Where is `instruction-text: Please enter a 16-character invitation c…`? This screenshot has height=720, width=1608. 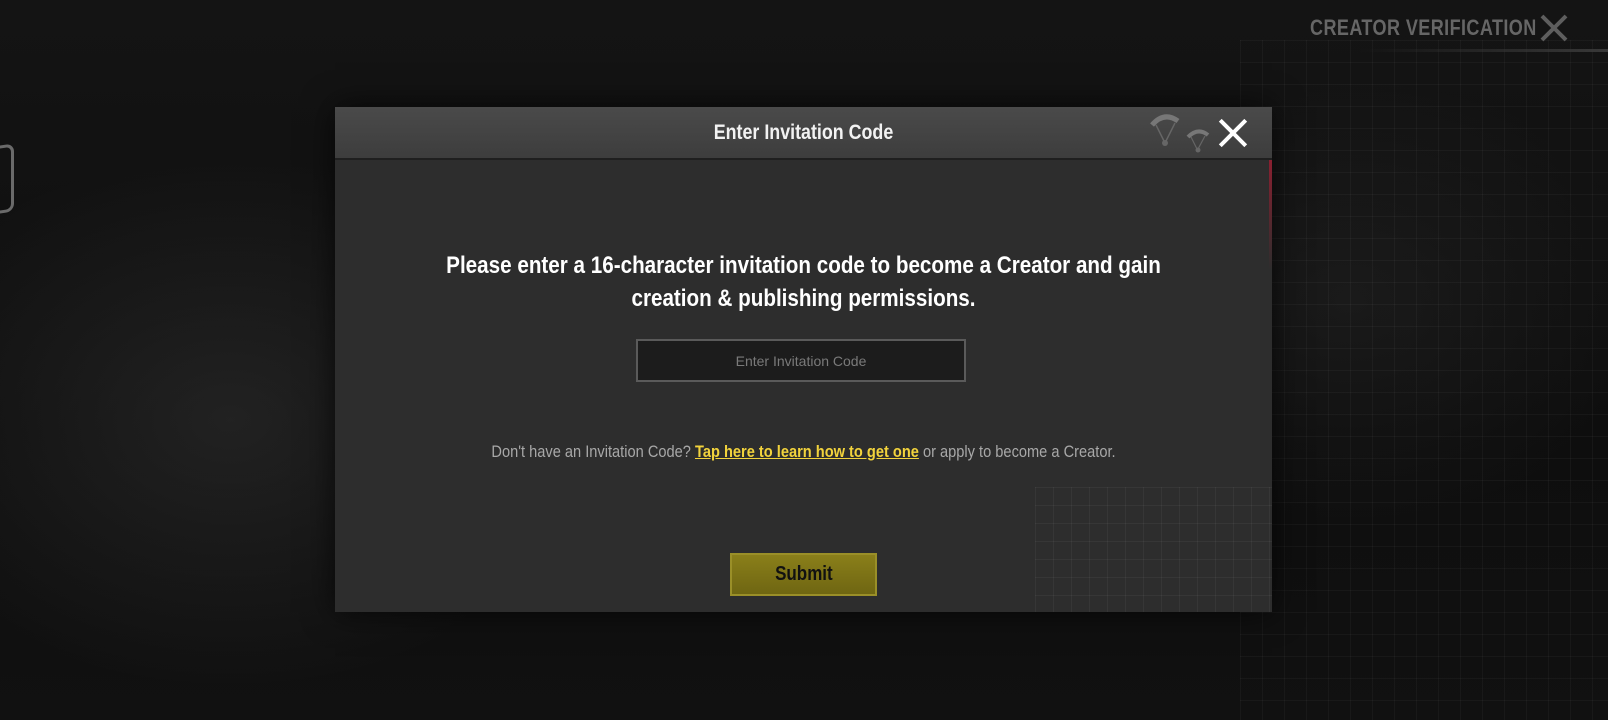 instruction-text: Please enter a 16-character invitation c… is located at coordinates (803, 282).